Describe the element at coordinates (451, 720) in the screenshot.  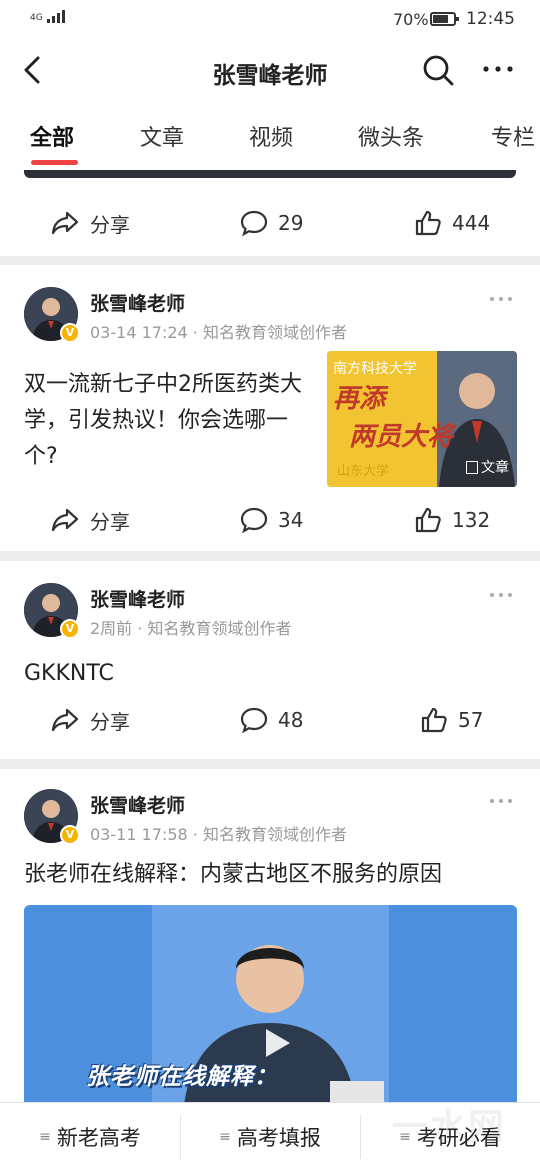
I see `like-button: 57` at that location.